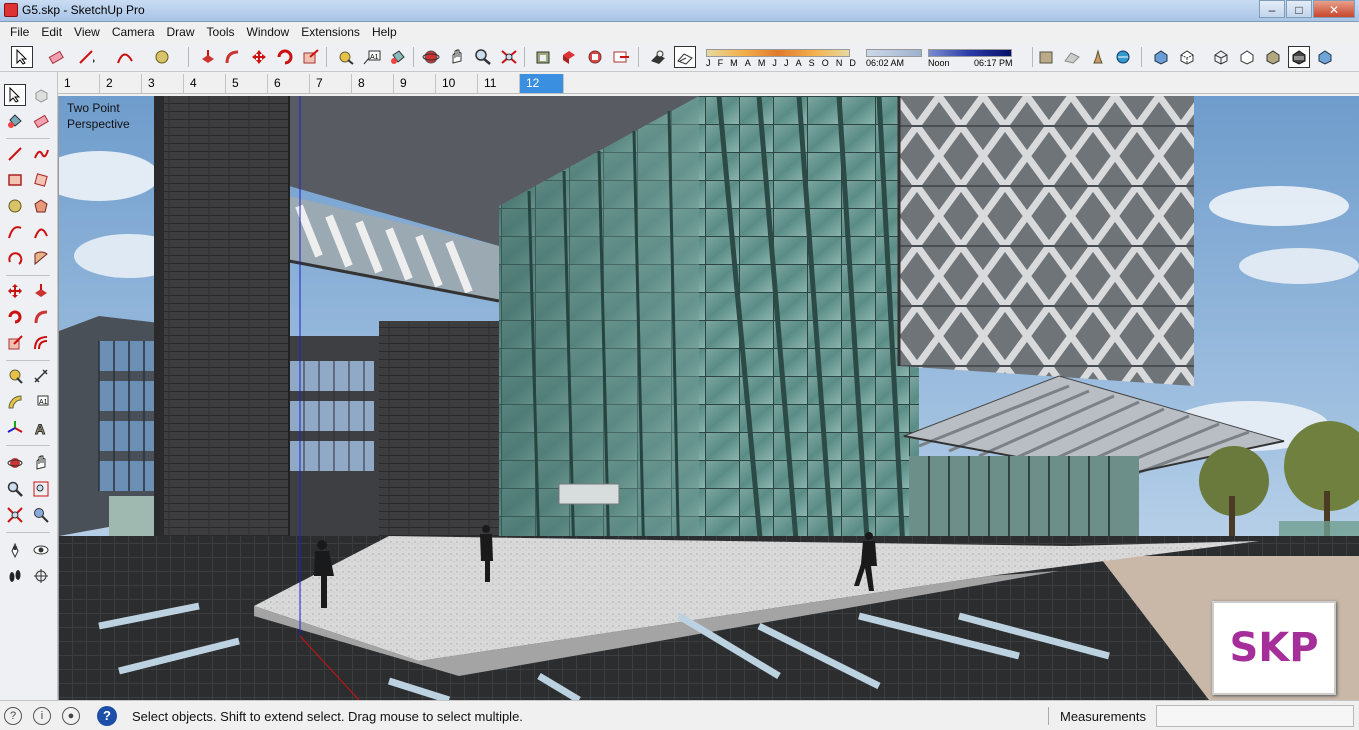  What do you see at coordinates (41, 463) in the screenshot?
I see `pan-icon` at bounding box center [41, 463].